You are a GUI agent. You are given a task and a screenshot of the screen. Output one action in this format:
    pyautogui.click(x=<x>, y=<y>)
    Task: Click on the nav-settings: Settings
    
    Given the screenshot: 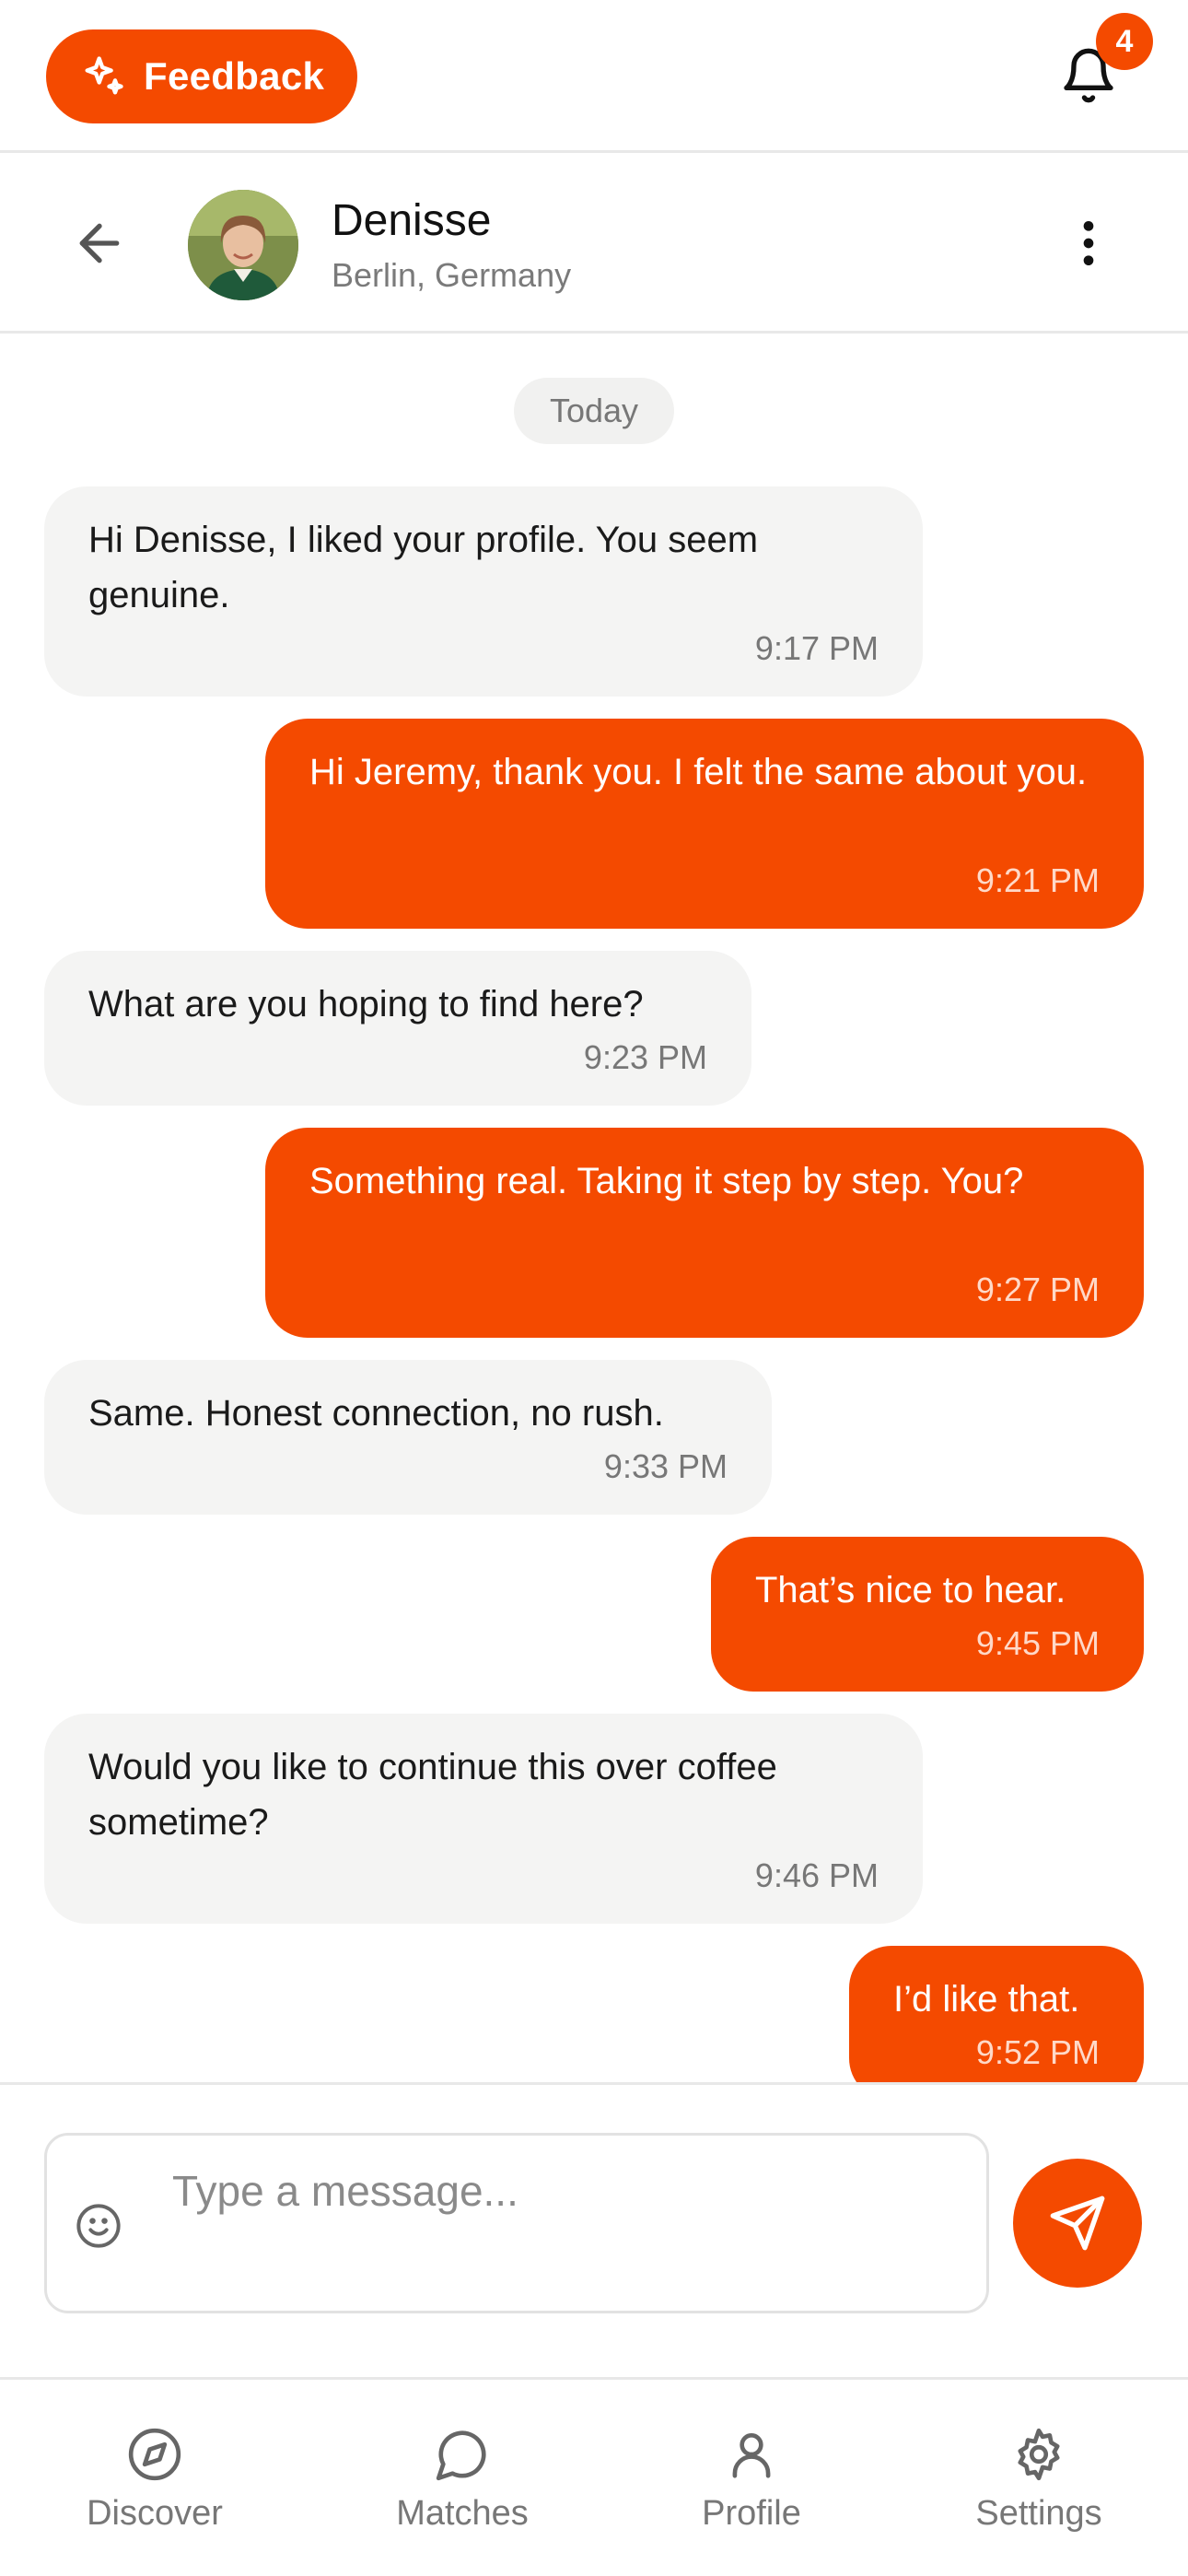 What is the action you would take?
    pyautogui.click(x=1039, y=2495)
    